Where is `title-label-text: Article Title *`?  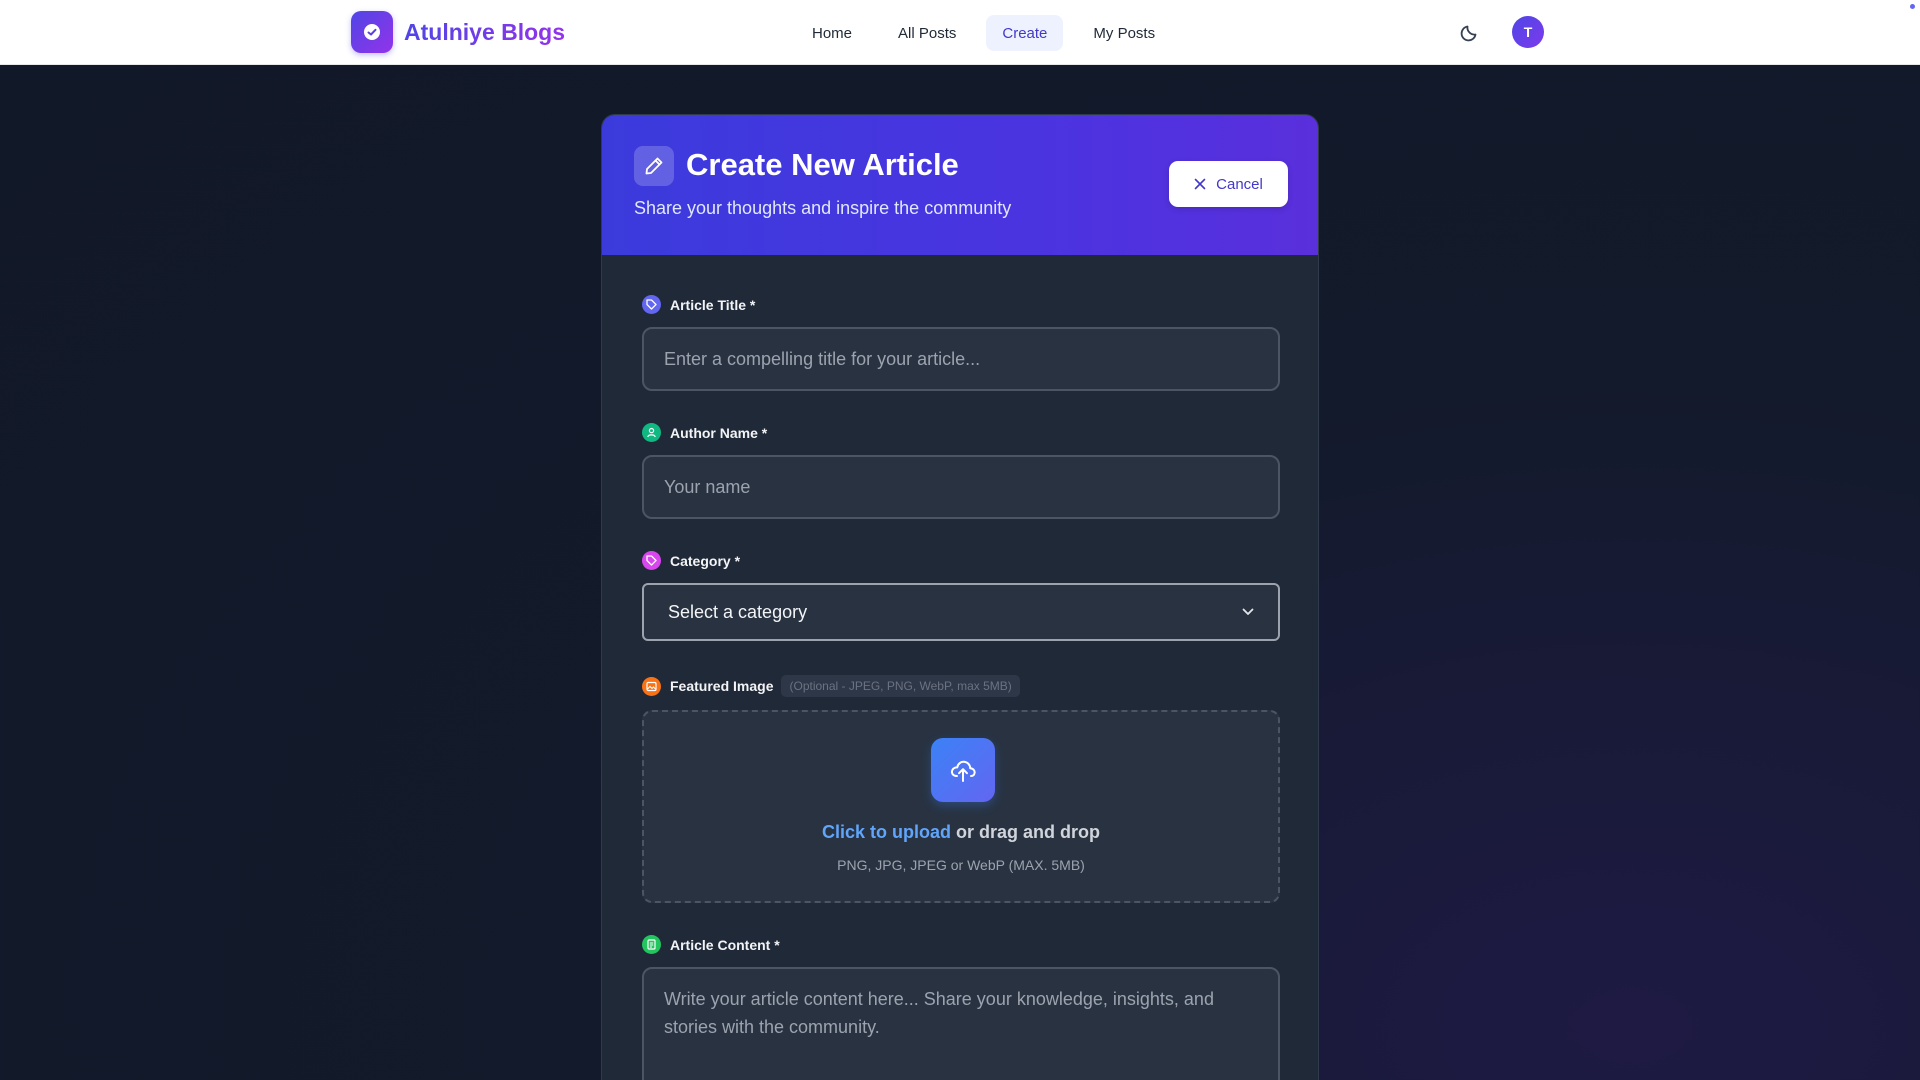
title-label-text: Article Title * is located at coordinates (713, 304).